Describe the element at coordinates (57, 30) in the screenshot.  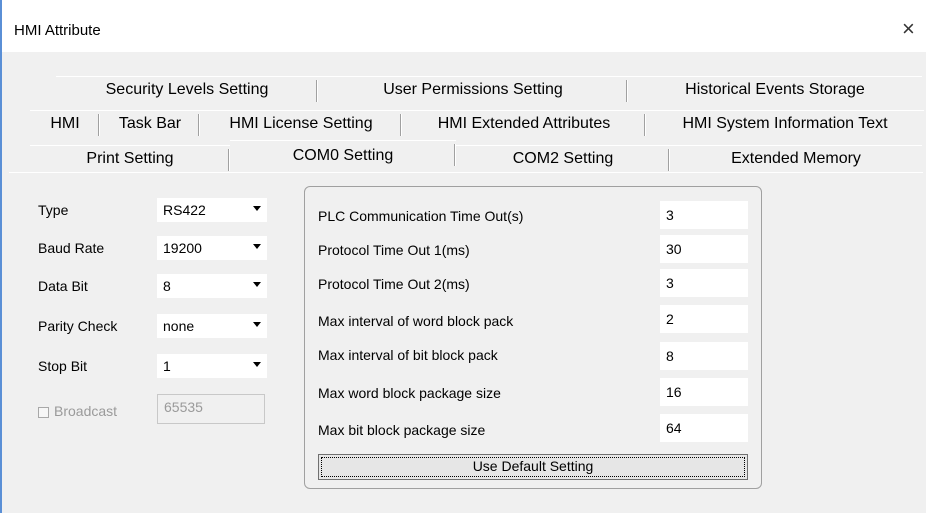
I see `window-title: HMI Attribute` at that location.